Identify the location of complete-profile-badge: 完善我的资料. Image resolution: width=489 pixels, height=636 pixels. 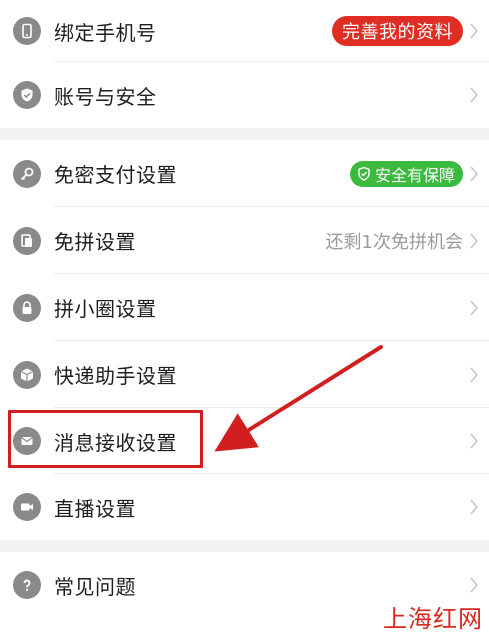
(397, 31).